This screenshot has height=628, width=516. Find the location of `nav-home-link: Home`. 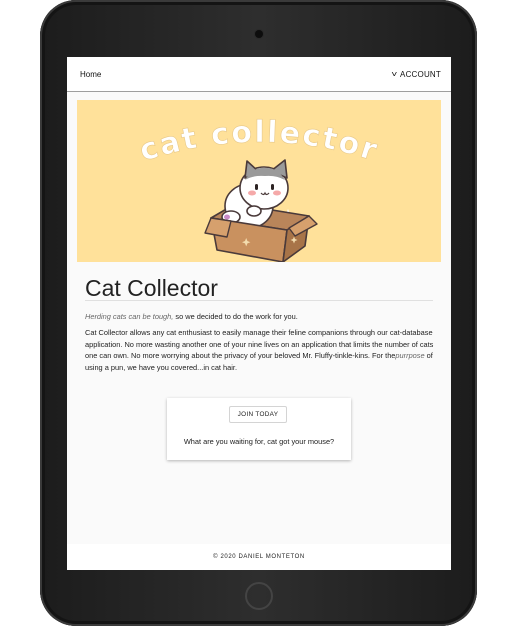

nav-home-link: Home is located at coordinates (90, 74).